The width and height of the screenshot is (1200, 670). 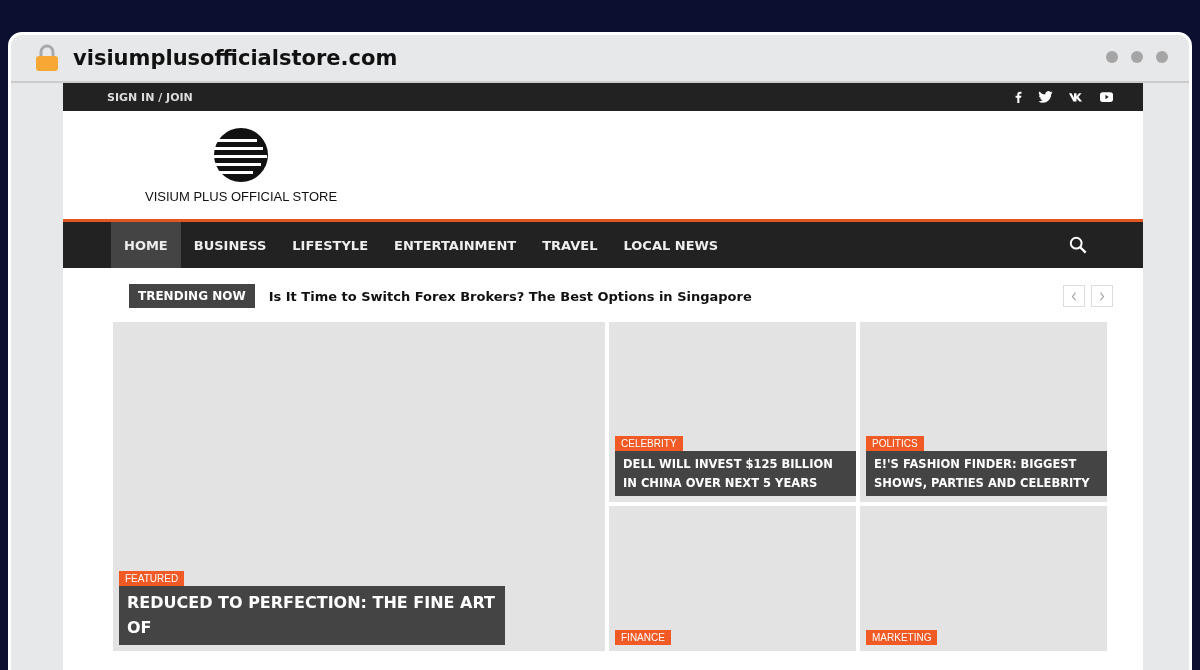 I want to click on trending-headline: Is It Time to Switch Forex Brokers? The Best Options in Singapore, so click(x=510, y=296).